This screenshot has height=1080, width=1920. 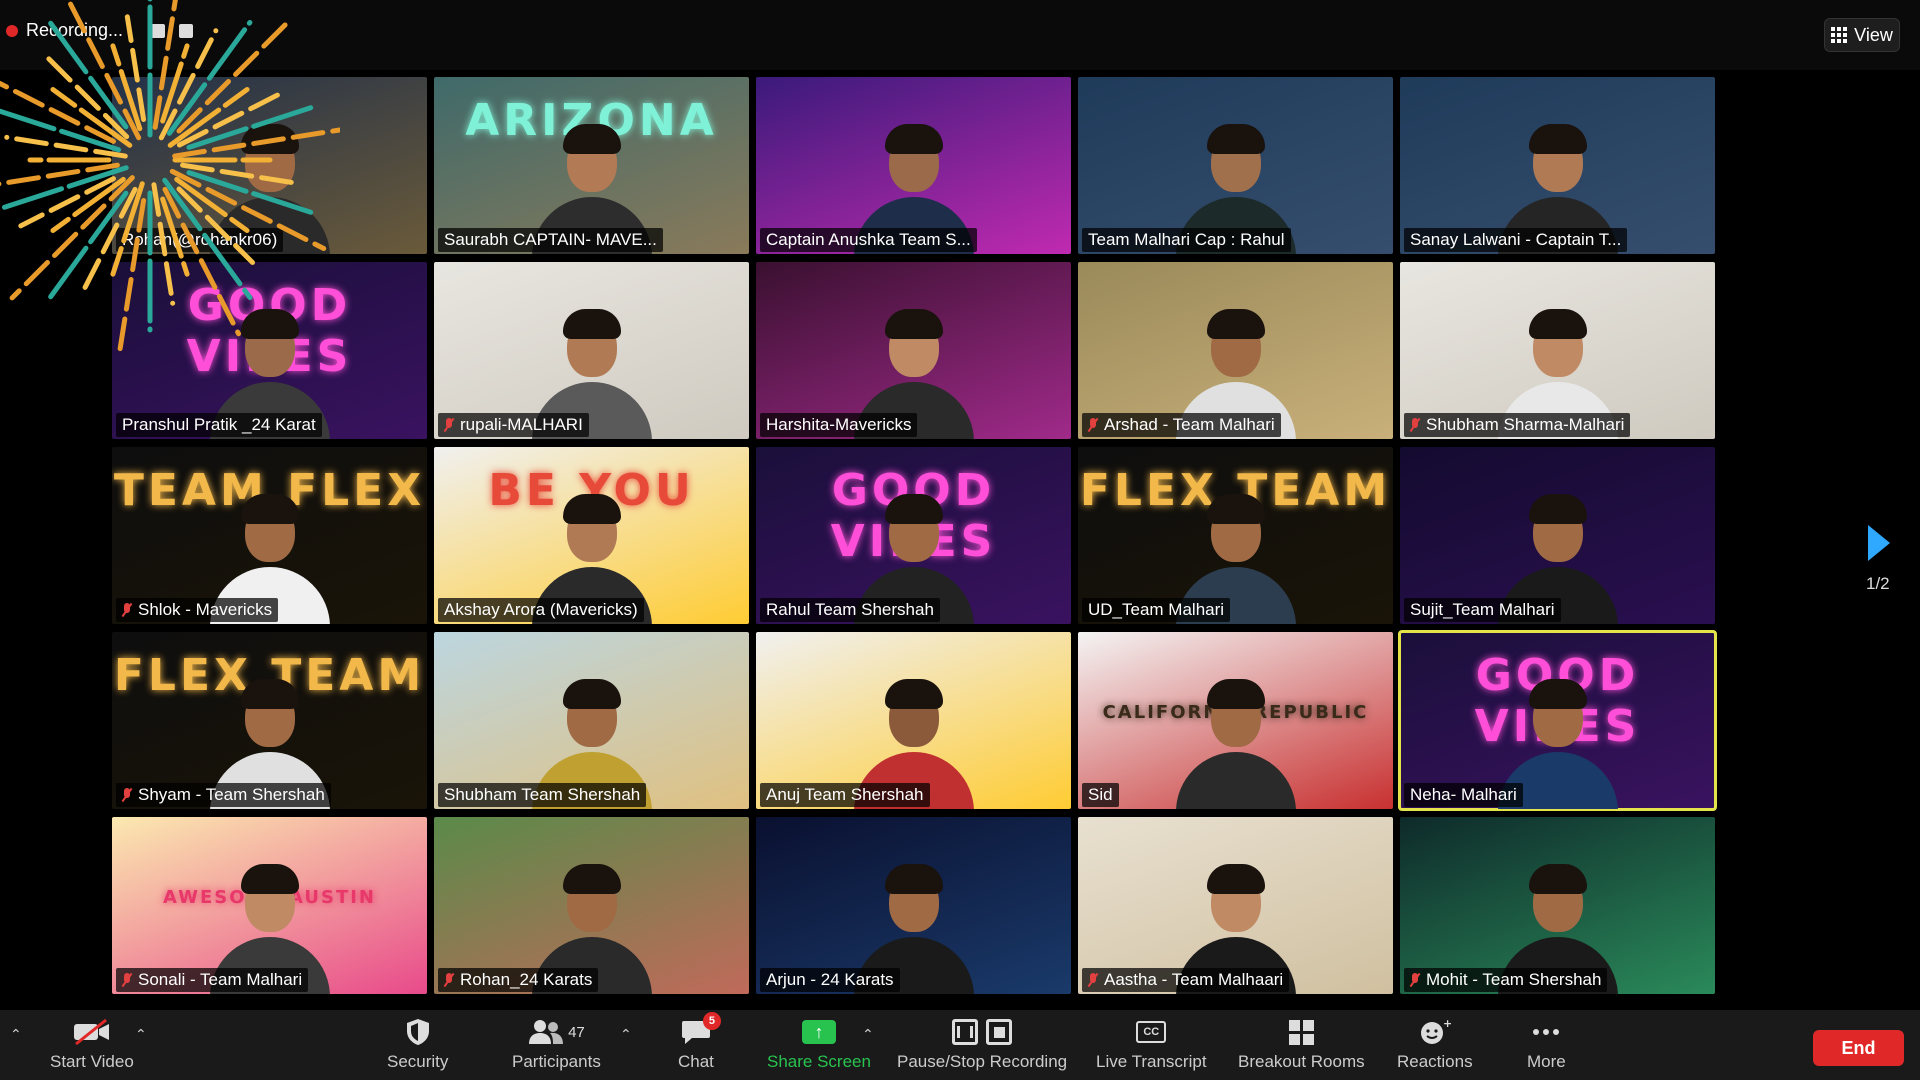 What do you see at coordinates (1435, 1045) in the screenshot?
I see `reactions-button: + Reactions` at bounding box center [1435, 1045].